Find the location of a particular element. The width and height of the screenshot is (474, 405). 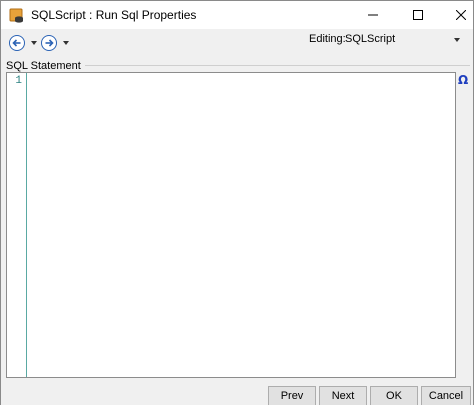

dialog-button-bar: Prev Next OK Cancel is located at coordinates (237, 394).